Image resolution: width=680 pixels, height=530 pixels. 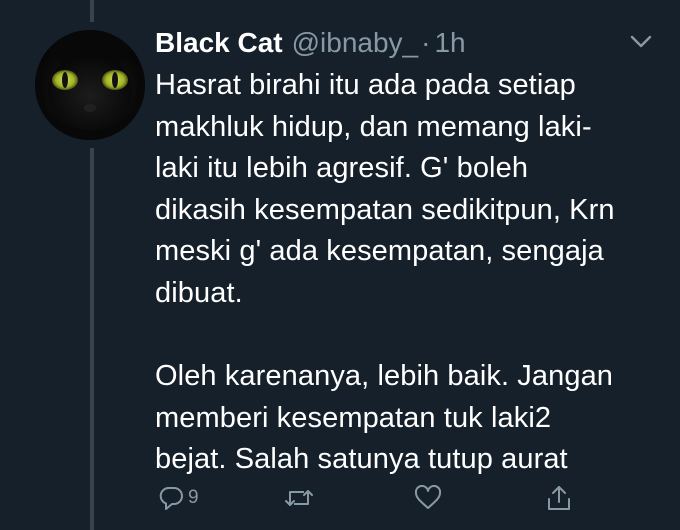 What do you see at coordinates (92, 11) in the screenshot?
I see `thread-line-above` at bounding box center [92, 11].